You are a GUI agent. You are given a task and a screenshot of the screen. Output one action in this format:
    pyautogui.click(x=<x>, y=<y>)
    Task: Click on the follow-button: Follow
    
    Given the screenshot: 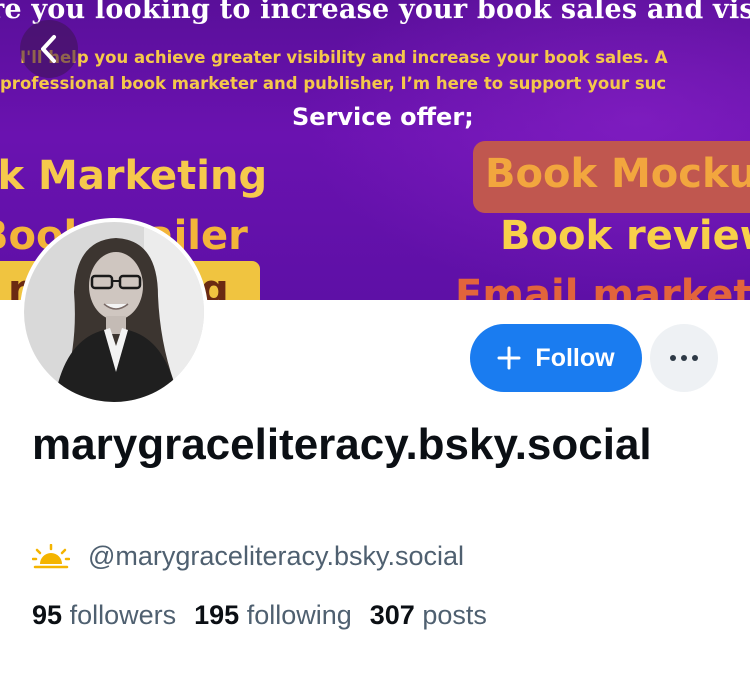 What is the action you would take?
    pyautogui.click(x=556, y=358)
    